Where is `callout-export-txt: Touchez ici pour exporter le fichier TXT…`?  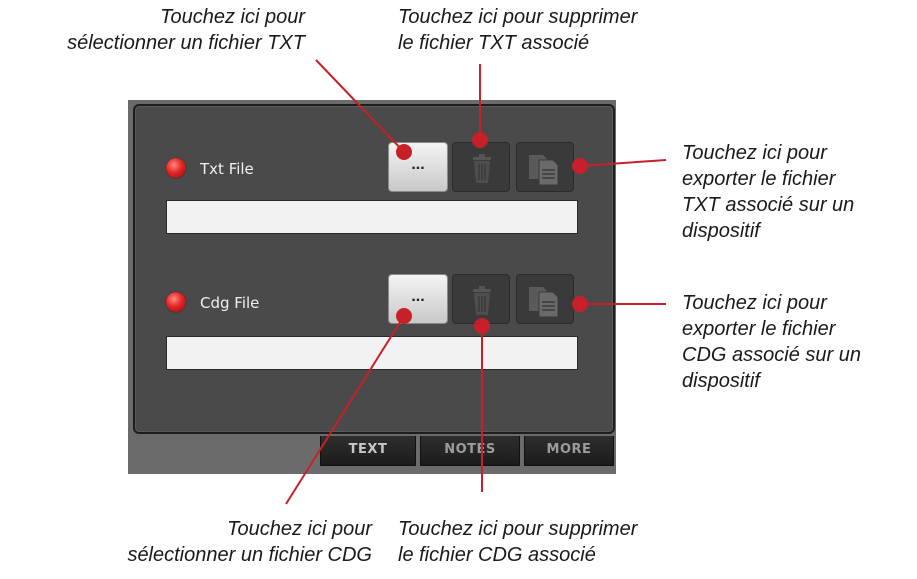
callout-export-txt: Touchez ici pour exporter le fichier TXT… is located at coordinates (768, 192).